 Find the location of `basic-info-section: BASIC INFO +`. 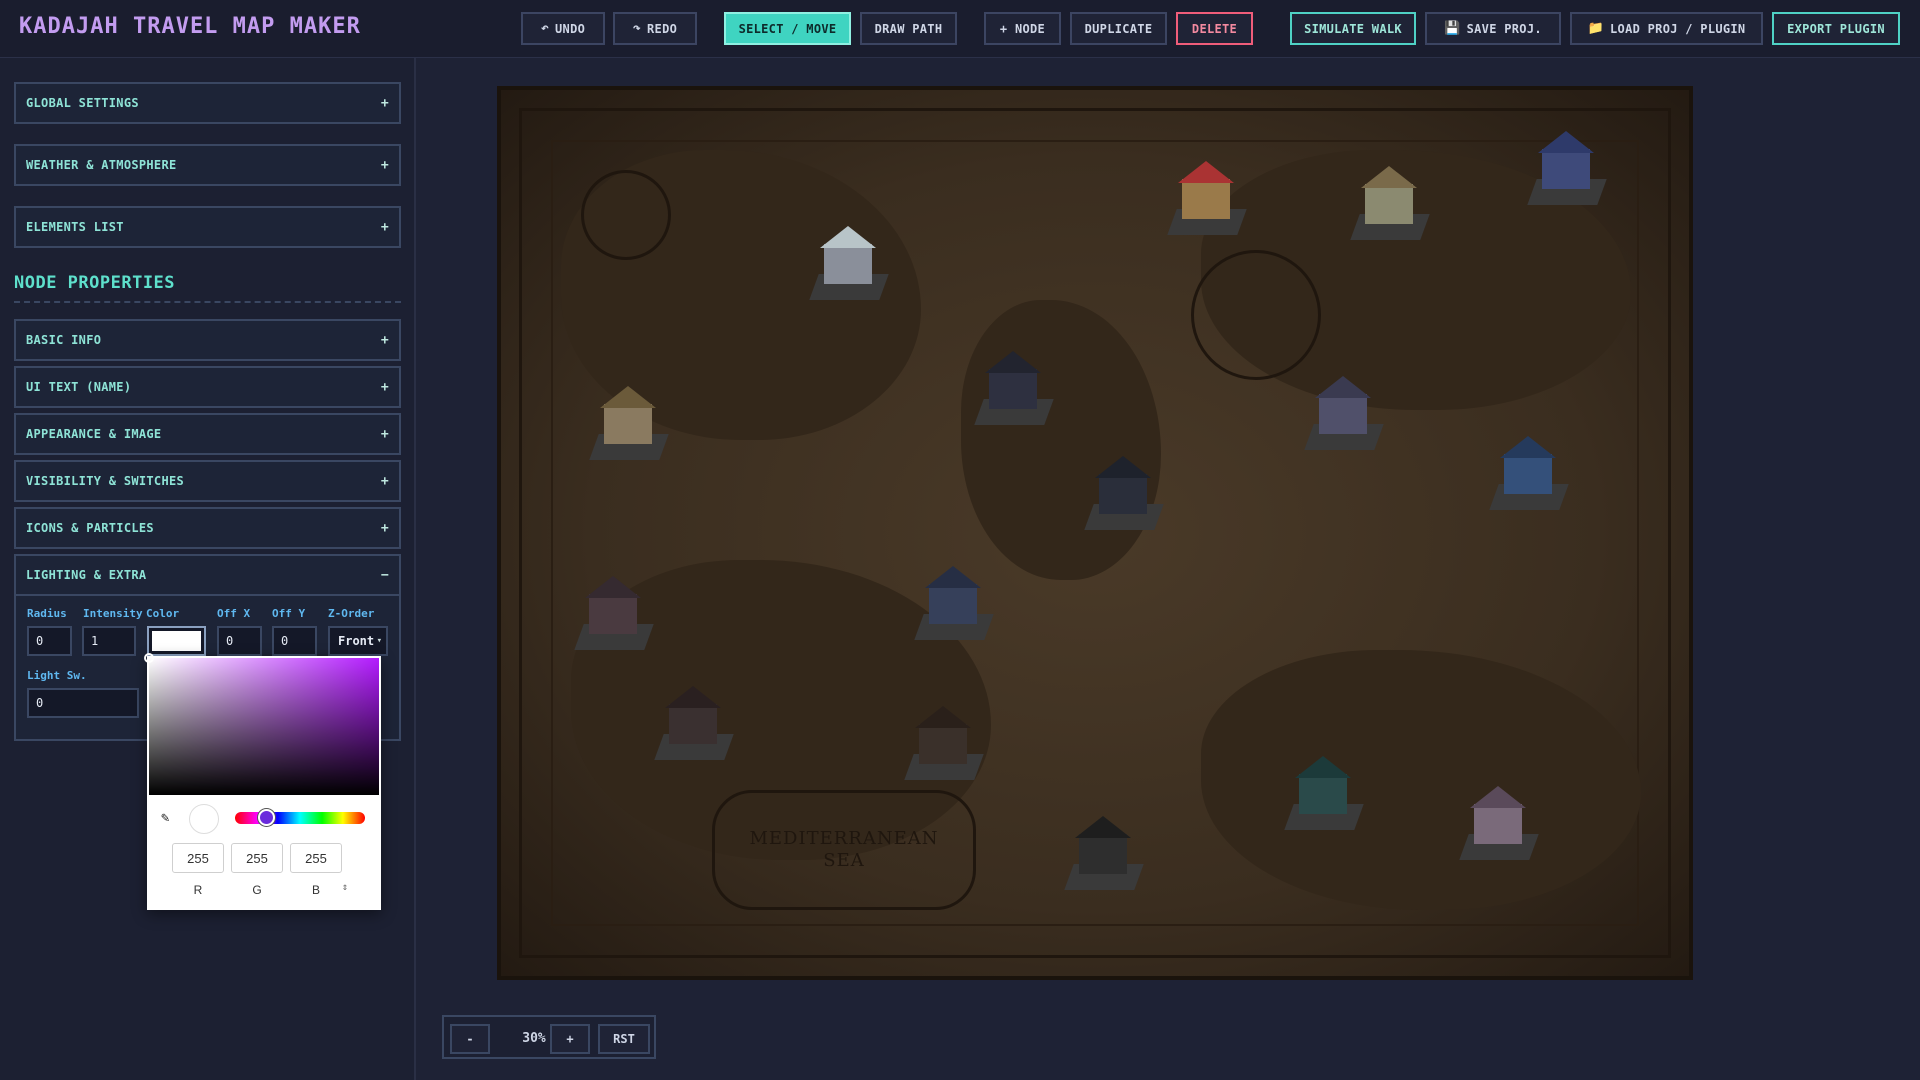

basic-info-section: BASIC INFO + is located at coordinates (207, 340).